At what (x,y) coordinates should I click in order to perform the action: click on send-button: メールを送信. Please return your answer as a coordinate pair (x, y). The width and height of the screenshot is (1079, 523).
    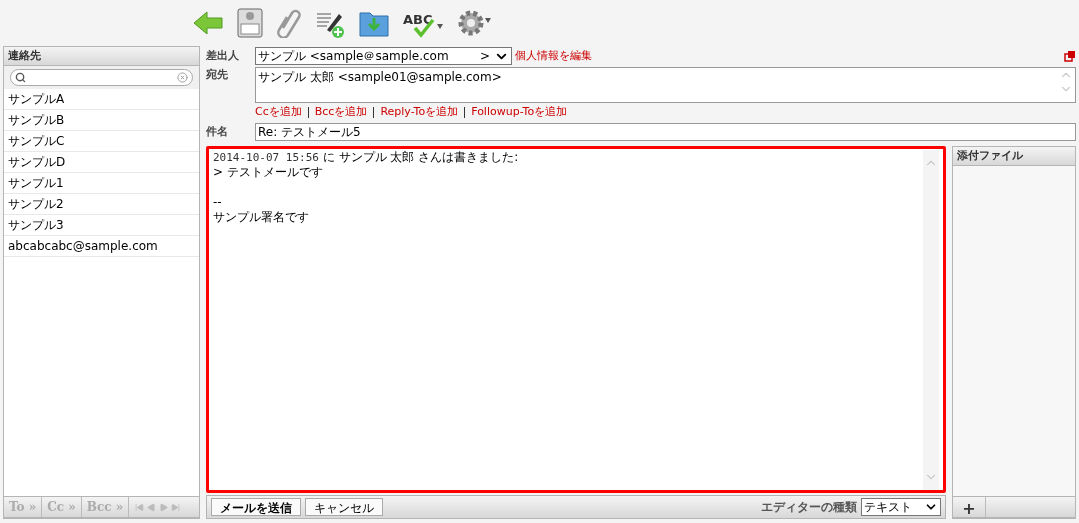
    Looking at the image, I should click on (256, 507).